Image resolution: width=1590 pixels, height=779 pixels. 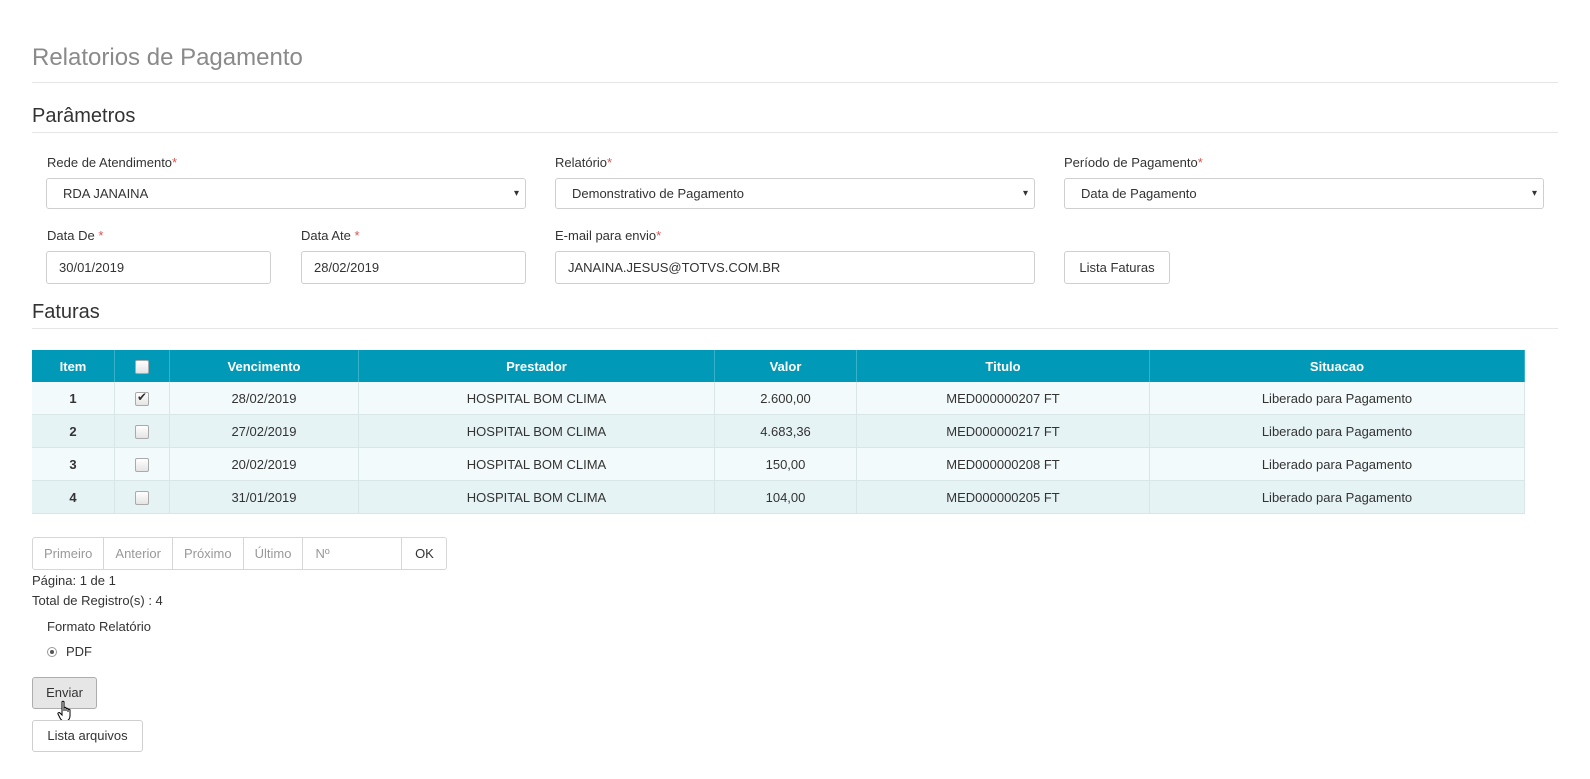 What do you see at coordinates (785, 366) in the screenshot?
I see `col-valor: Valor` at bounding box center [785, 366].